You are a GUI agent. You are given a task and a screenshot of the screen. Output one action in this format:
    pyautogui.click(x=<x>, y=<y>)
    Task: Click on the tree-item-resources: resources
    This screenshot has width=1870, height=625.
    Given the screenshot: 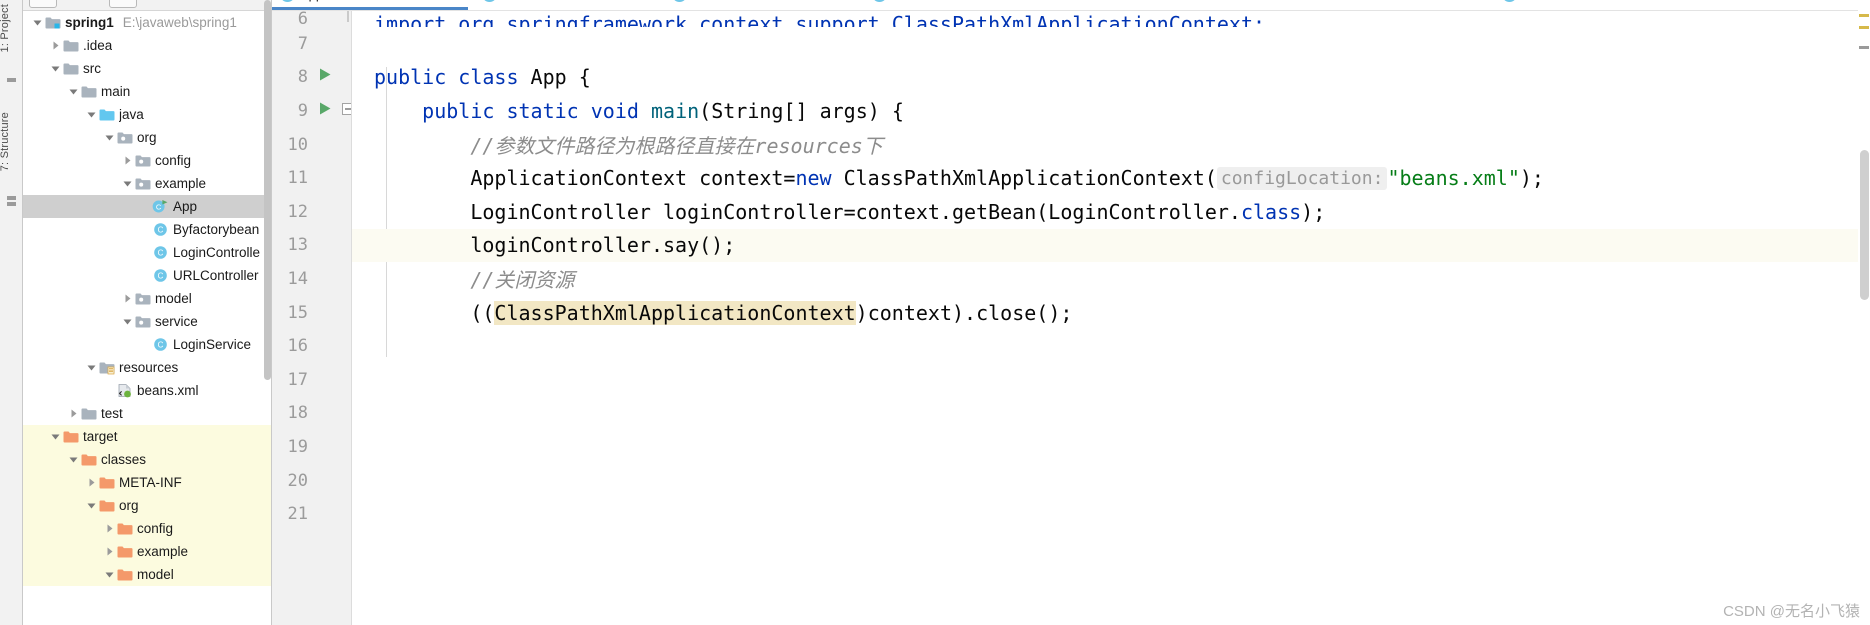 What is the action you would take?
    pyautogui.click(x=147, y=367)
    